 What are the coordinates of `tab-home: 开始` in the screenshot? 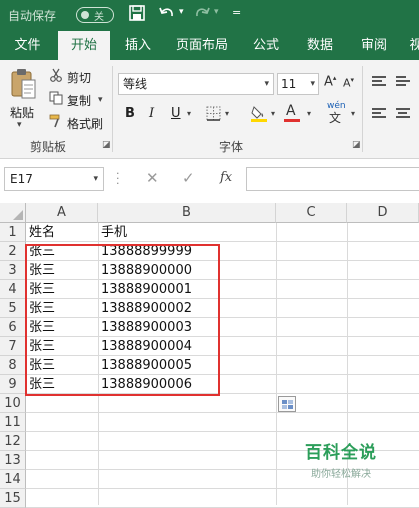 It's located at (84, 45).